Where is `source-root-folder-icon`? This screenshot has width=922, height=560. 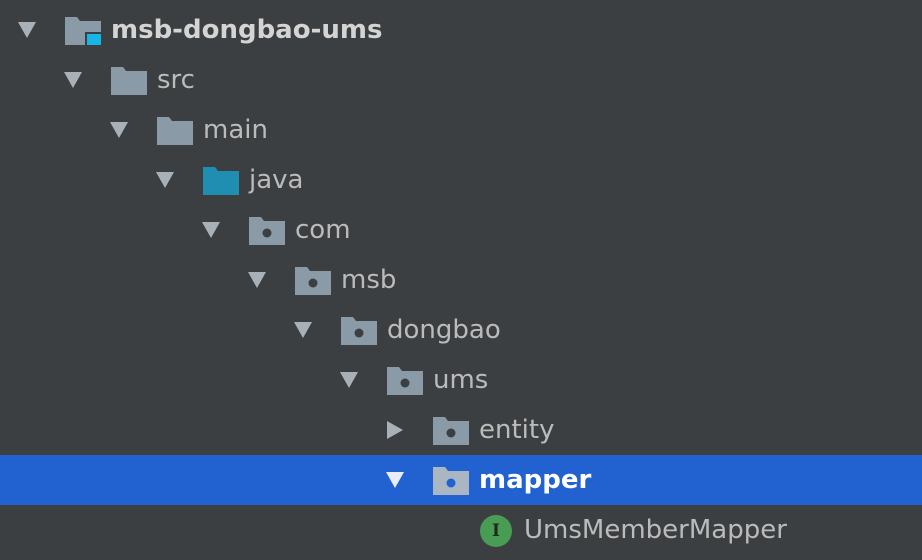 source-root-folder-icon is located at coordinates (221, 181).